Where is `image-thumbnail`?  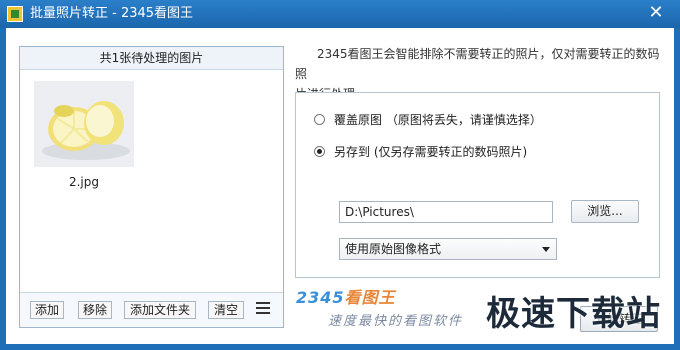
image-thumbnail is located at coordinates (84, 124).